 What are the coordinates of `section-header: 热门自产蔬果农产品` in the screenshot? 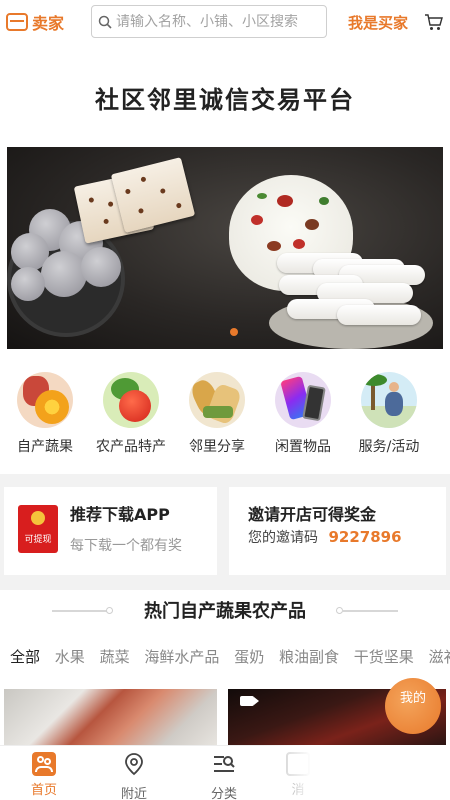 It's located at (225, 610).